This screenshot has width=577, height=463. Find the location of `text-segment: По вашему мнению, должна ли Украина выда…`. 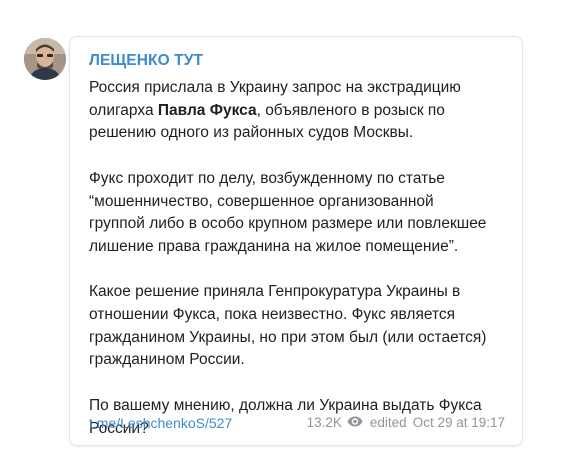

text-segment: По вашему мнению, должна ли Украина выда… is located at coordinates (285, 405).